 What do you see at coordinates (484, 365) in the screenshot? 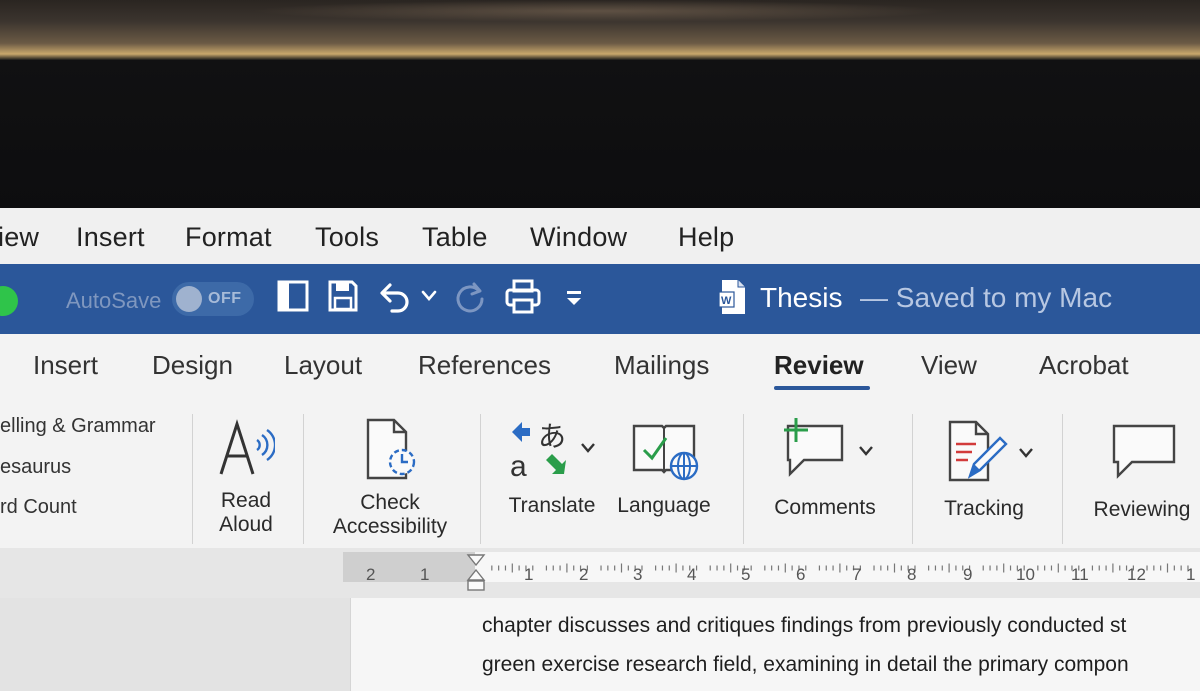
I see `tab-references: References` at bounding box center [484, 365].